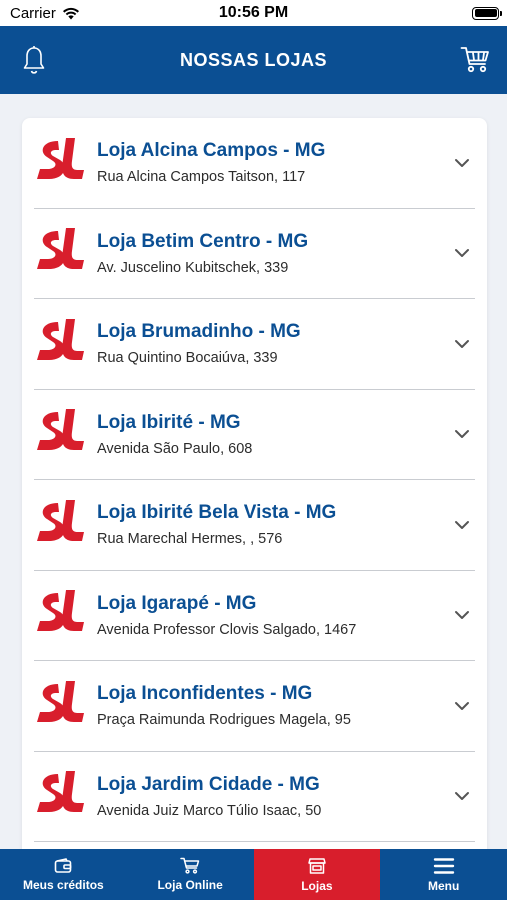 The height and width of the screenshot is (900, 507). I want to click on store-address: Avenida Juiz Marco Túlio Isaac, 50, so click(209, 810).